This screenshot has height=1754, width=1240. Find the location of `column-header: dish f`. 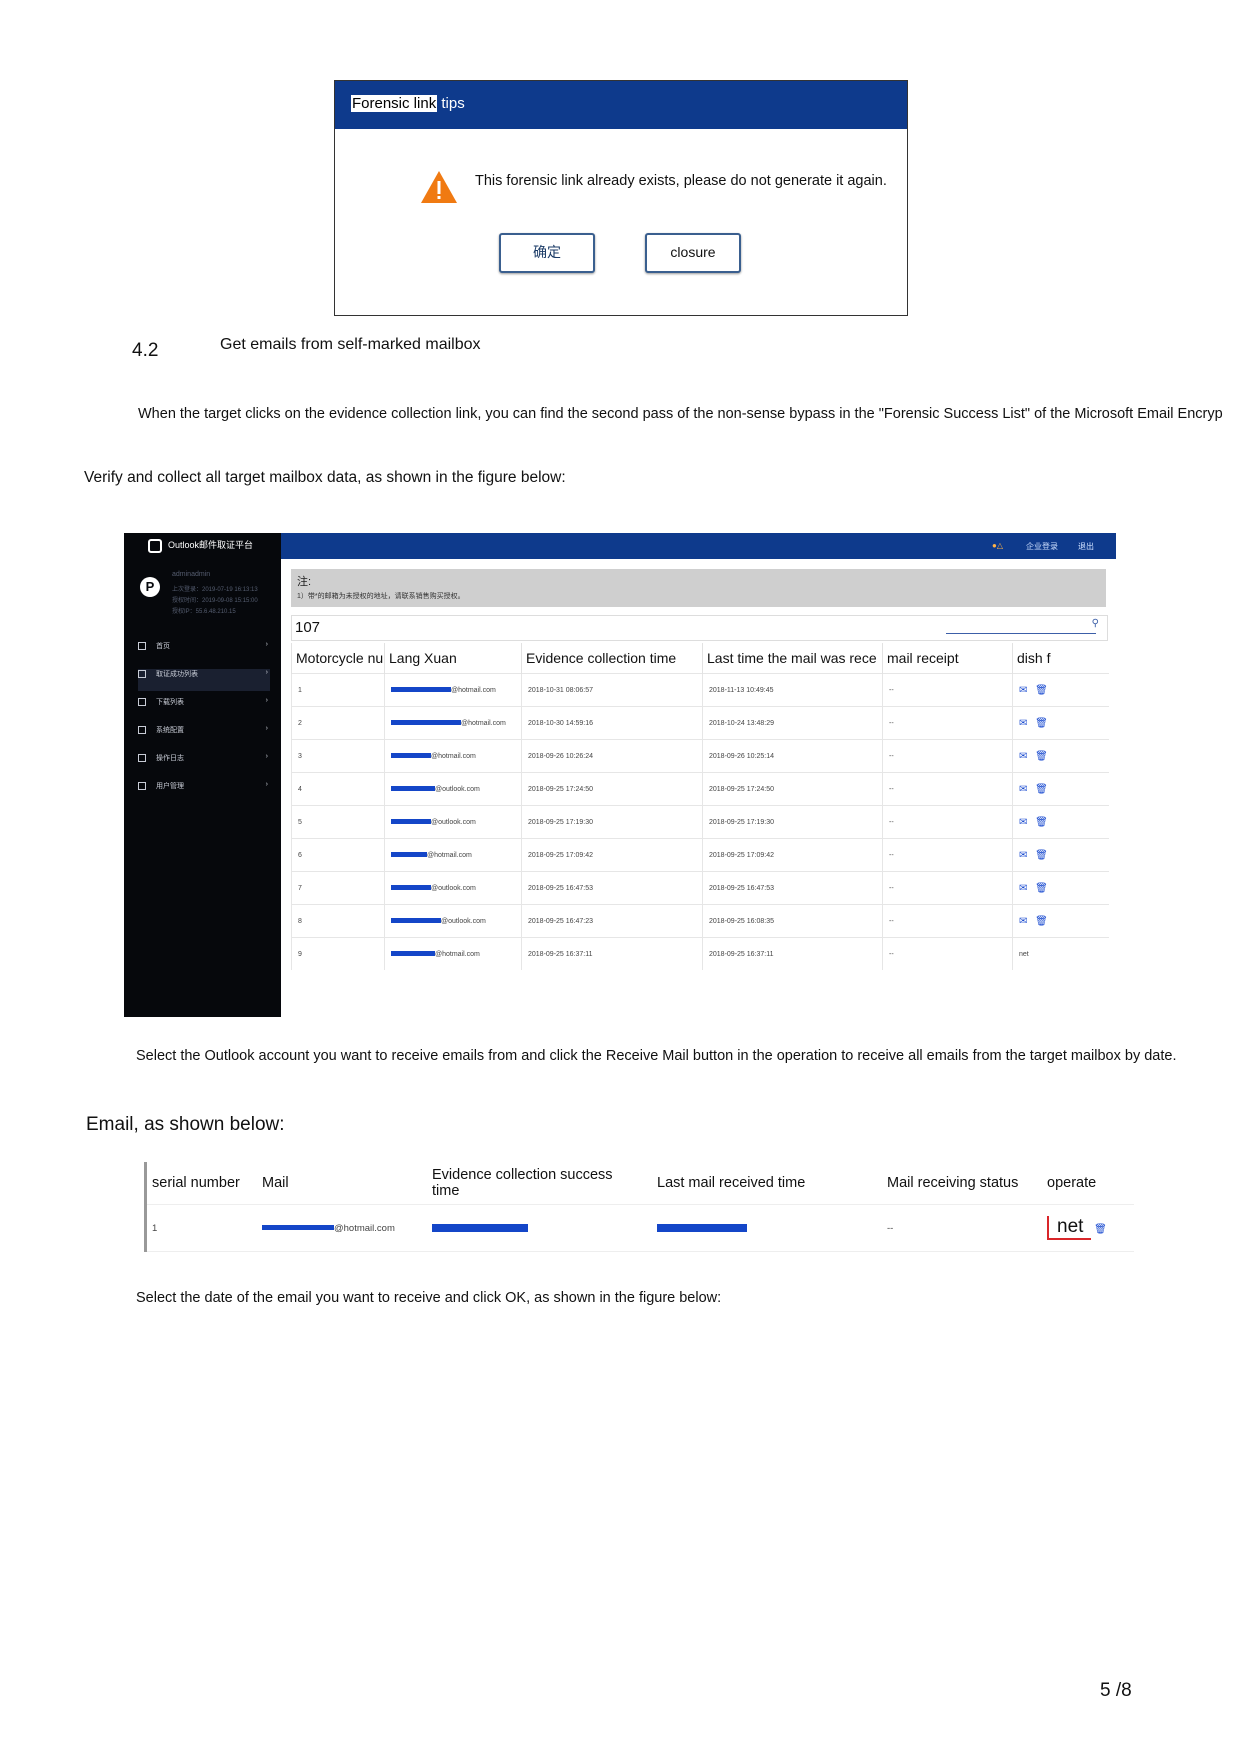

column-header: dish f is located at coordinates (1060, 658).